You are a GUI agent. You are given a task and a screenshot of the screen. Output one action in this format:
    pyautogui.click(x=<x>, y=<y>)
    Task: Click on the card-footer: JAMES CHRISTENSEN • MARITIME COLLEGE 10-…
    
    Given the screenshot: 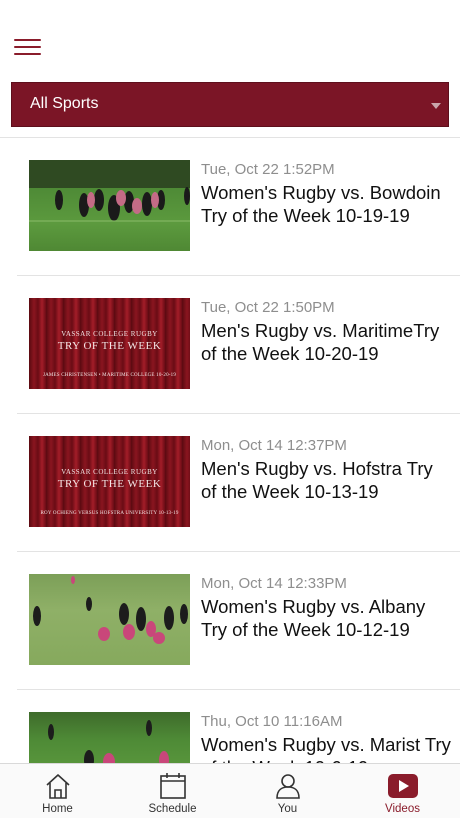 What is the action you would take?
    pyautogui.click(x=109, y=375)
    